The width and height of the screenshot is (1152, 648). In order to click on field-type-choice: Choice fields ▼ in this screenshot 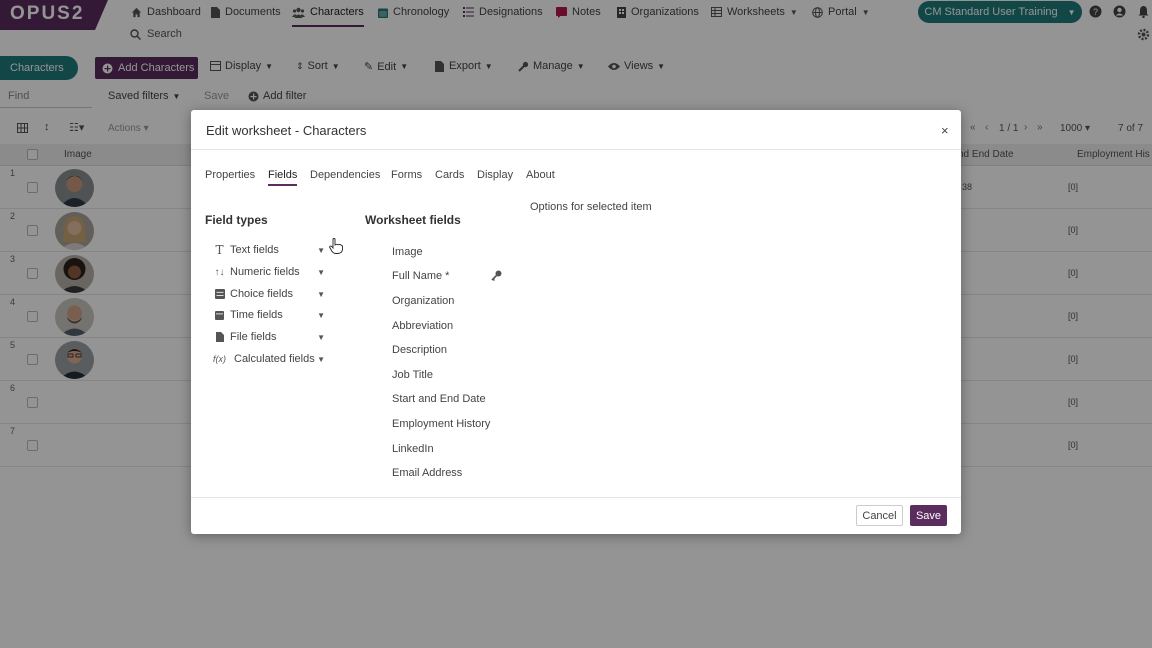, I will do `click(269, 294)`.